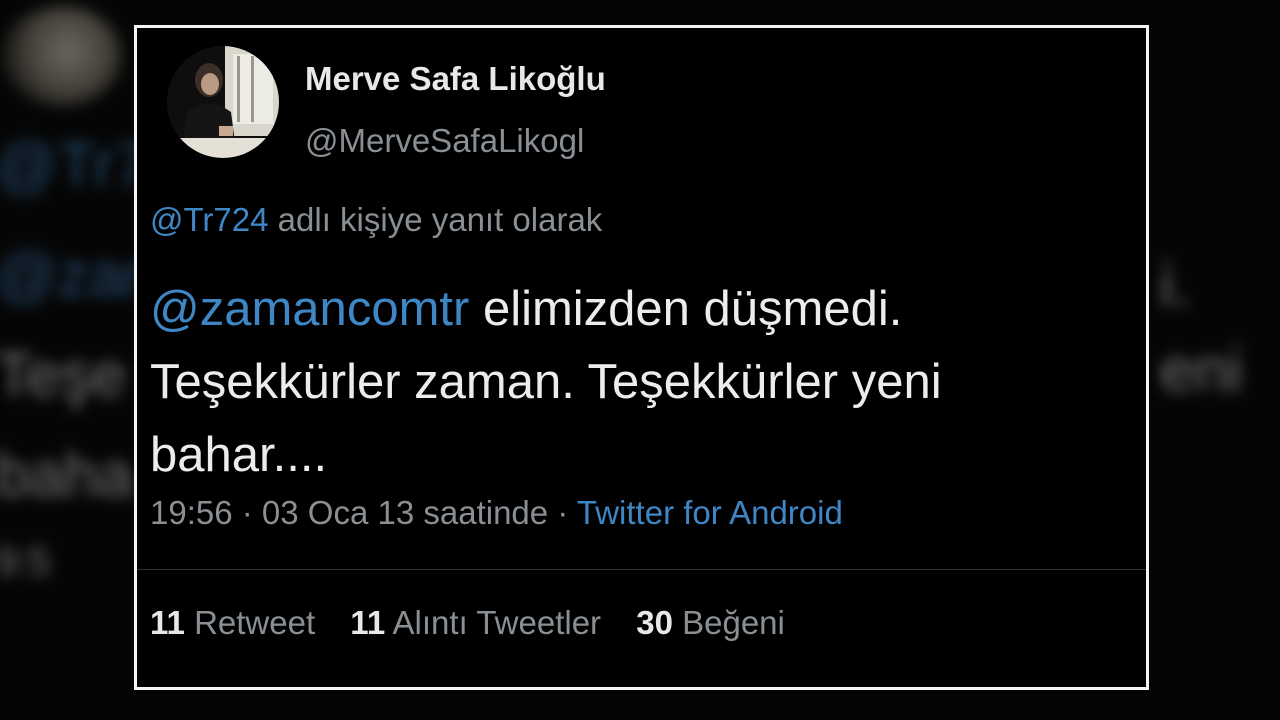 The image size is (1280, 720). I want to click on stat-label: Beğeni, so click(733, 622).